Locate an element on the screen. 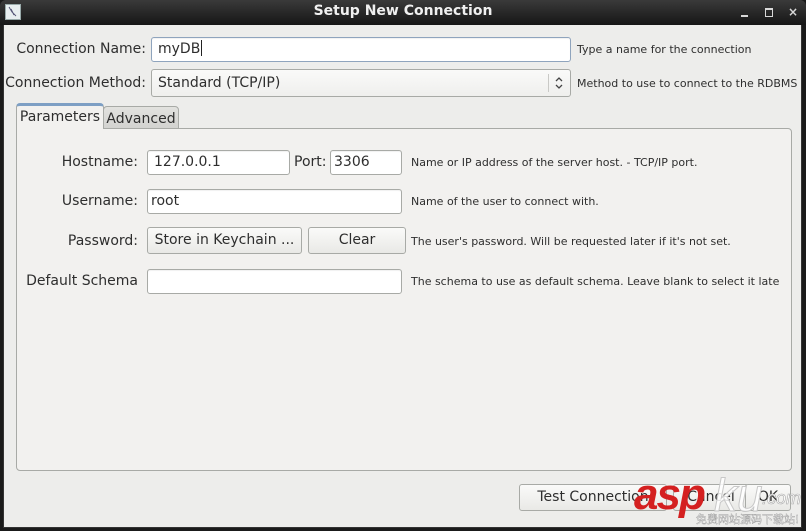 The image size is (806, 531). minimize-button is located at coordinates (745, 12).